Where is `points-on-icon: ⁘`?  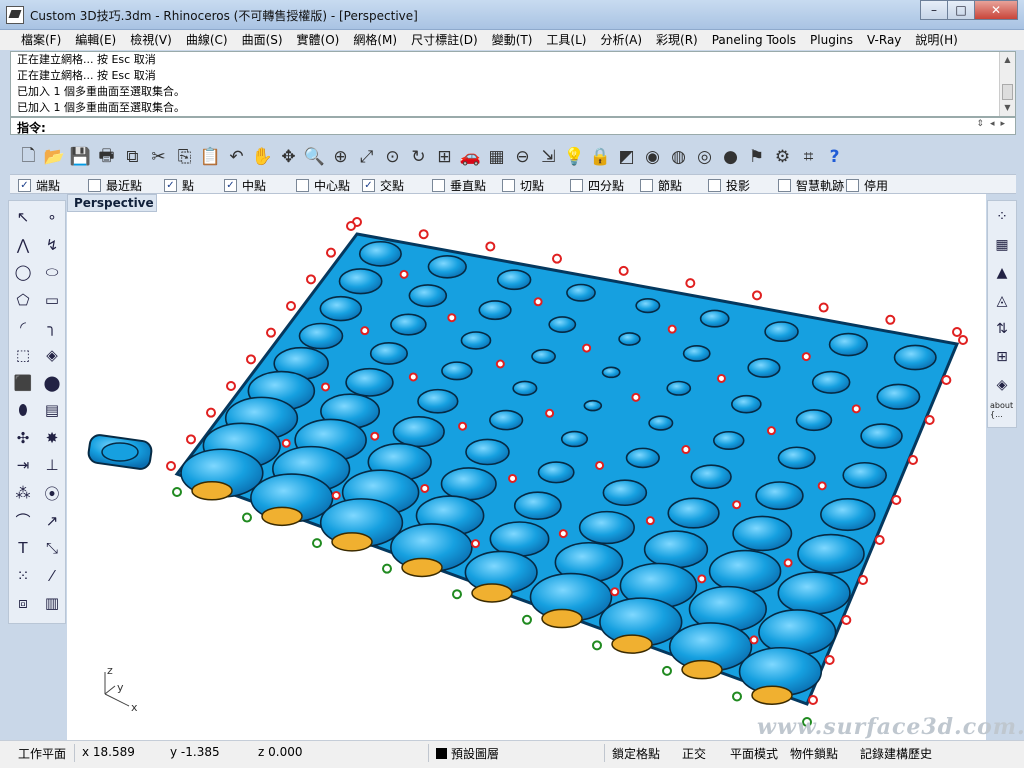 points-on-icon: ⁘ is located at coordinates (1002, 217).